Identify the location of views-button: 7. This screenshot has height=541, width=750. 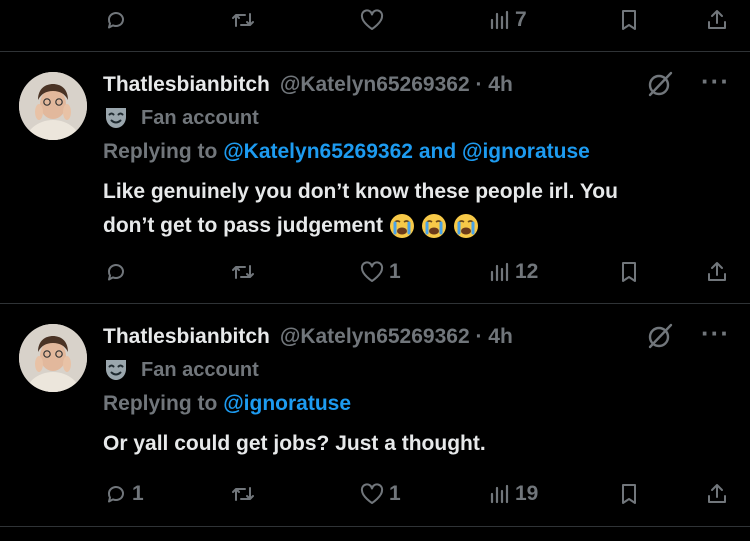
(508, 20).